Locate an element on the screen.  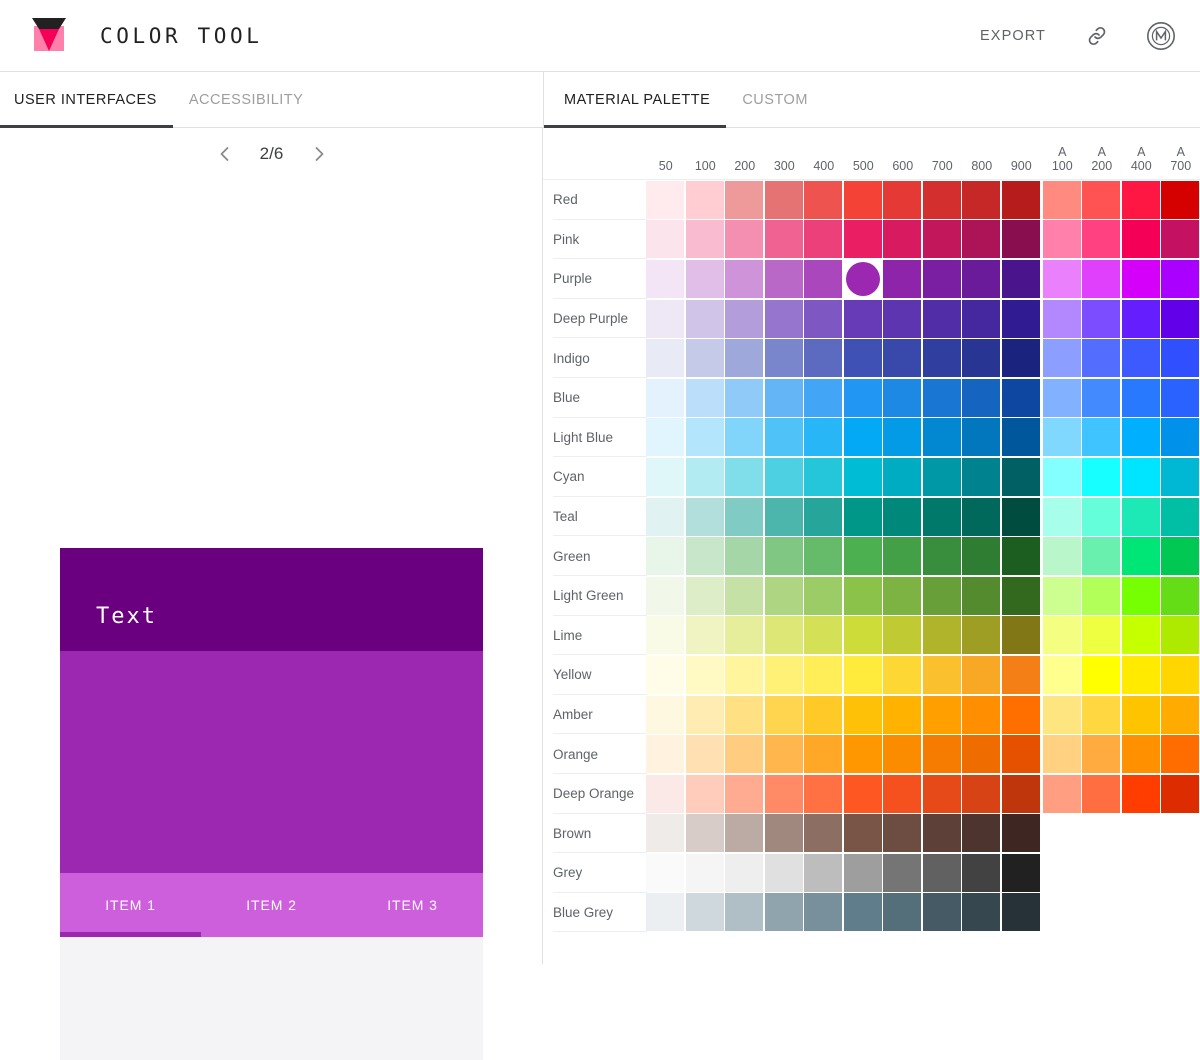
swatch-teal-a200 is located at coordinates (1101, 516).